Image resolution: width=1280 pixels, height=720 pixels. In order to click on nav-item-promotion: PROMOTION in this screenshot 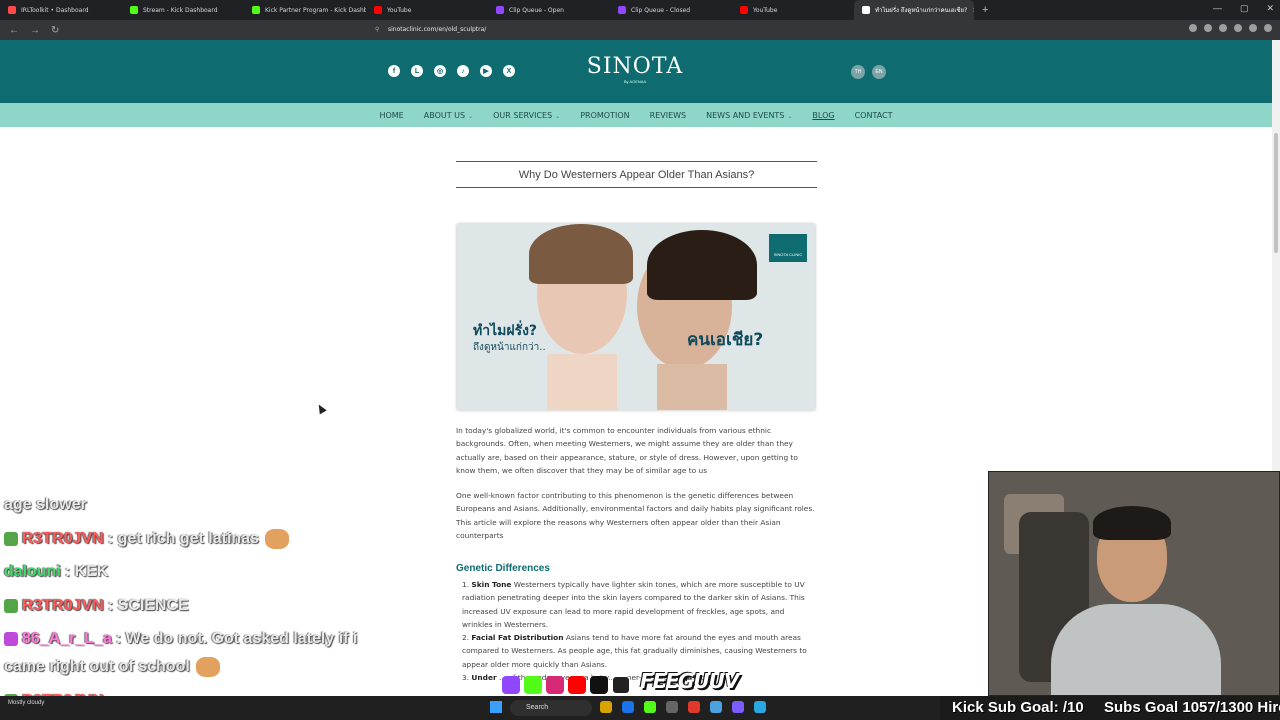, I will do `click(604, 115)`.